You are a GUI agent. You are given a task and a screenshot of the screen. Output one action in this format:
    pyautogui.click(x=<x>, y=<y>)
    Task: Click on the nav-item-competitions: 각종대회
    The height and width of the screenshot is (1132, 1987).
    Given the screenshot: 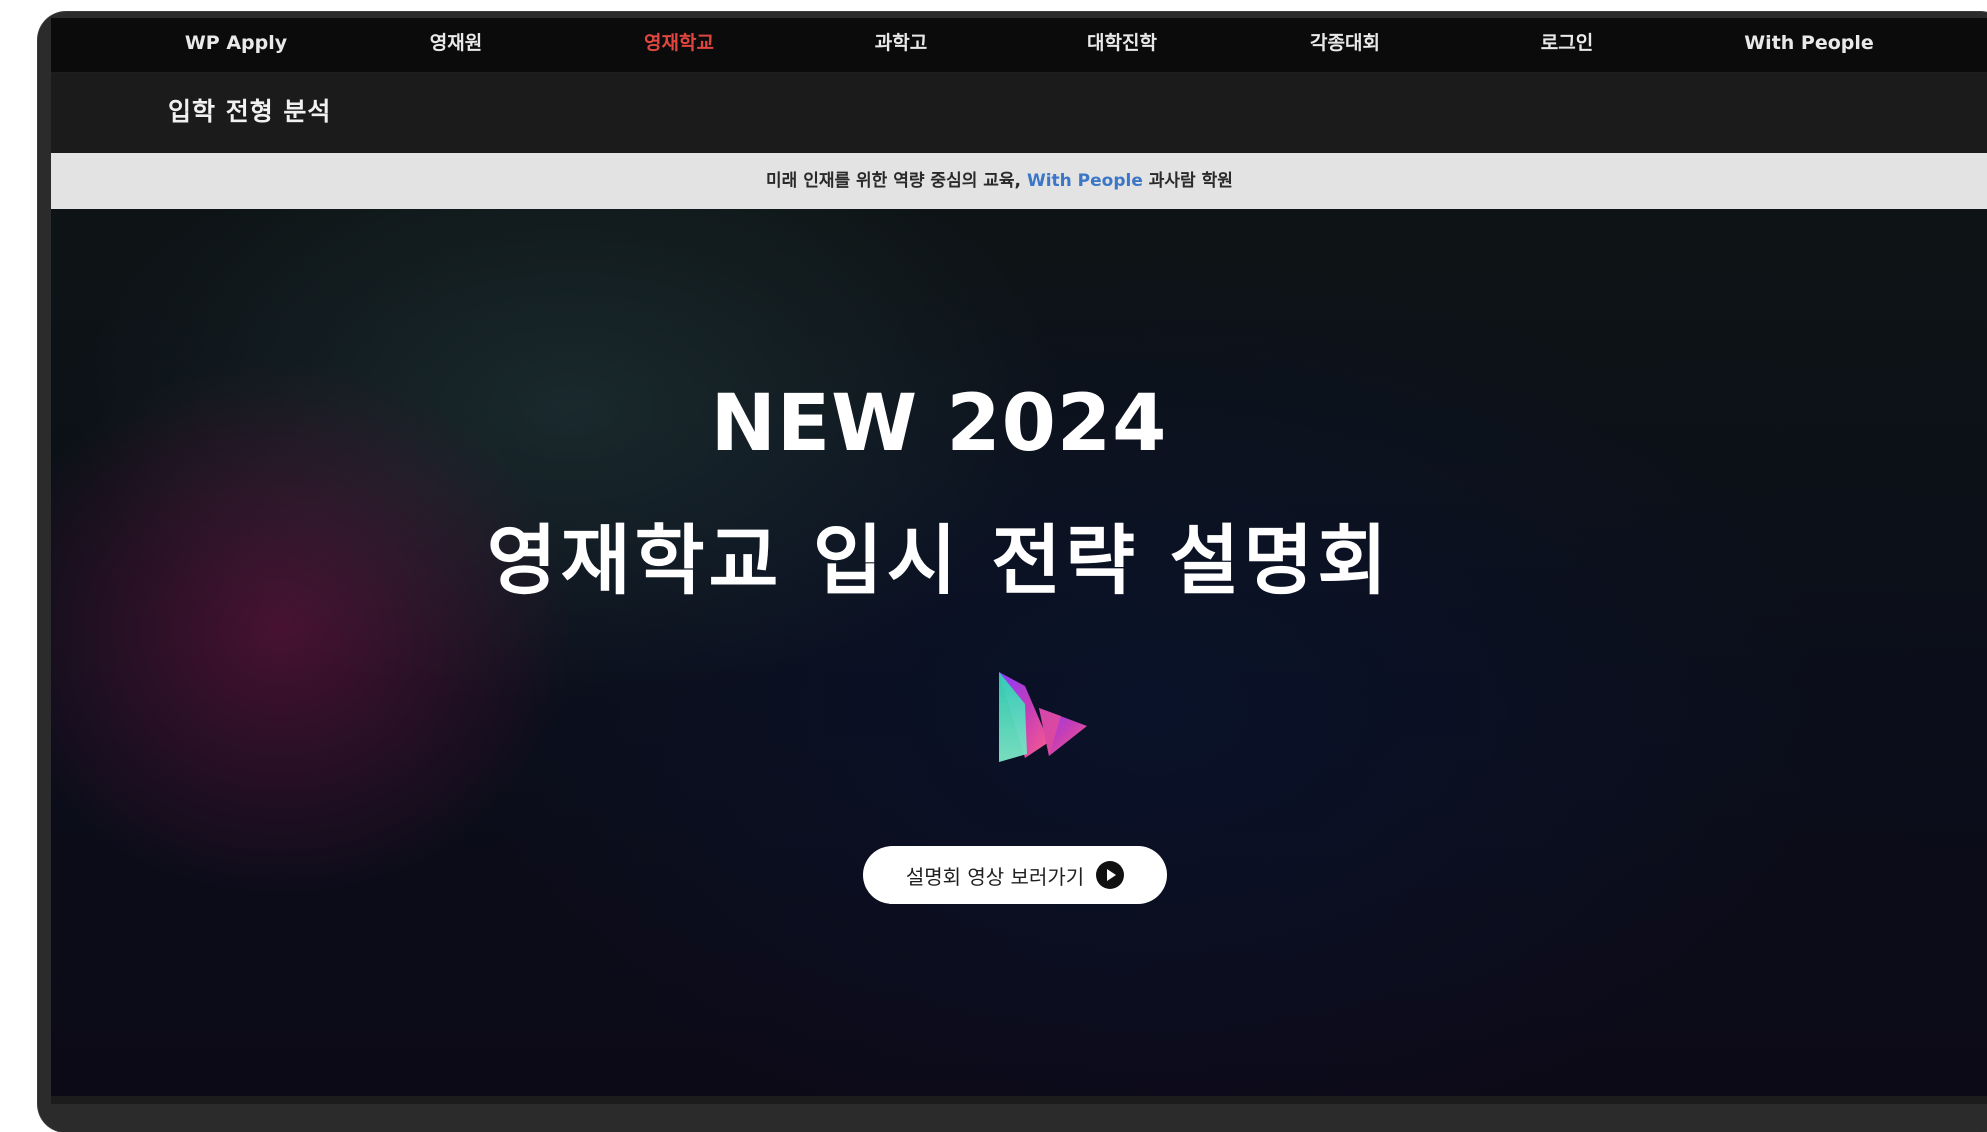 What is the action you would take?
    pyautogui.click(x=1345, y=45)
    